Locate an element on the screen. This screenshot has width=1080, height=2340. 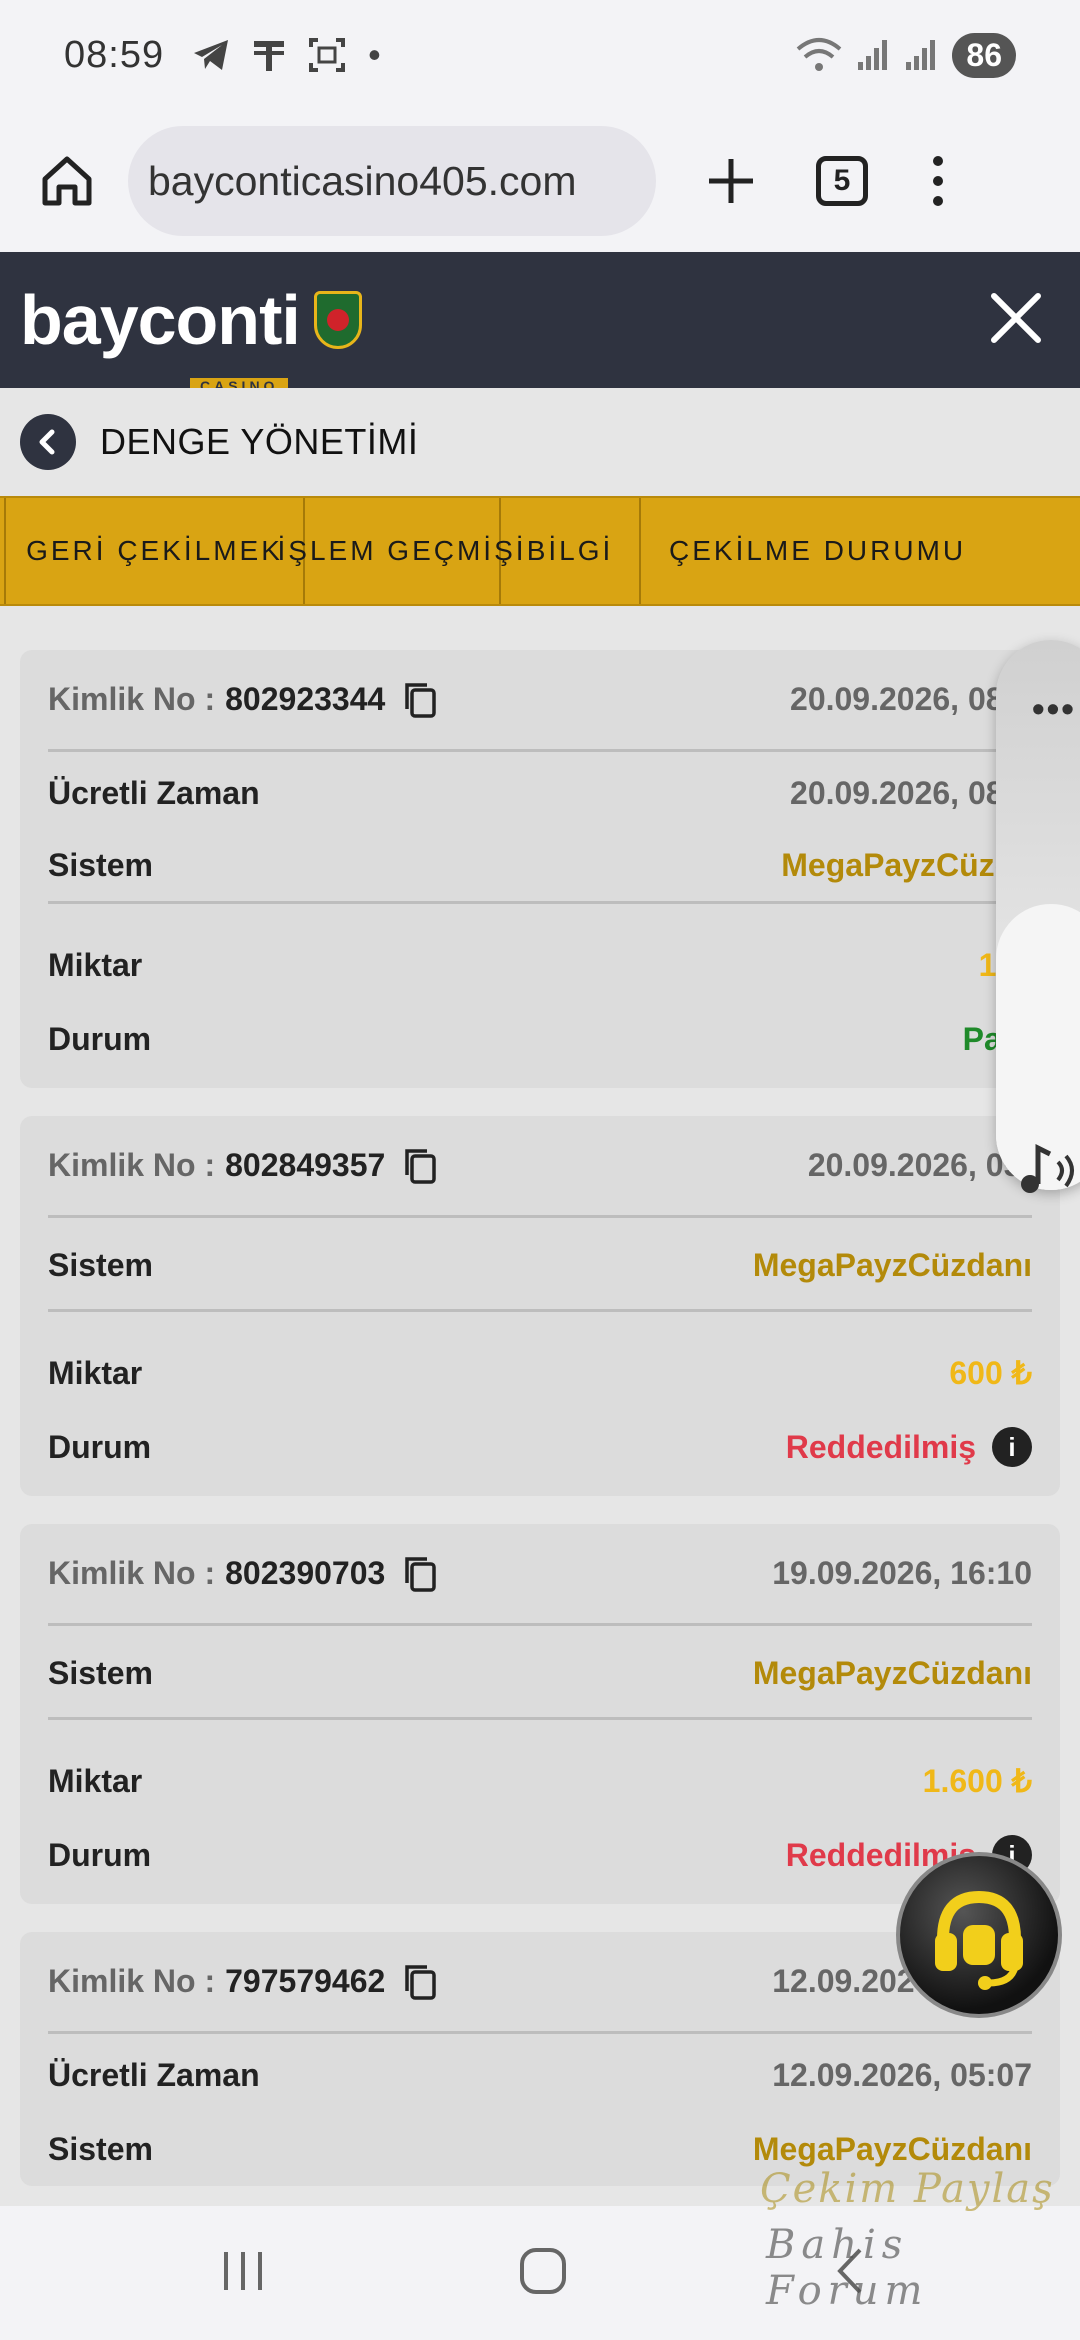
transaction-id: 802849357 is located at coordinates (305, 1165).